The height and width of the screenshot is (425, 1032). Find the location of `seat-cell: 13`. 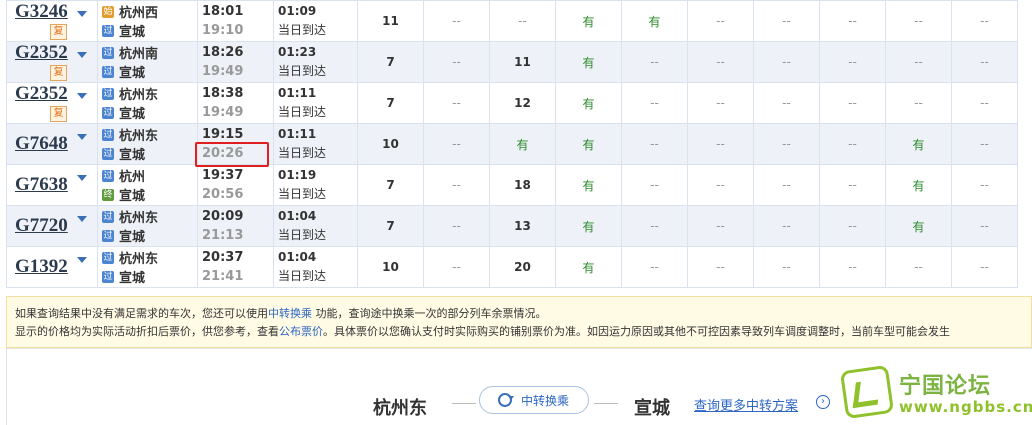

seat-cell: 13 is located at coordinates (522, 226).